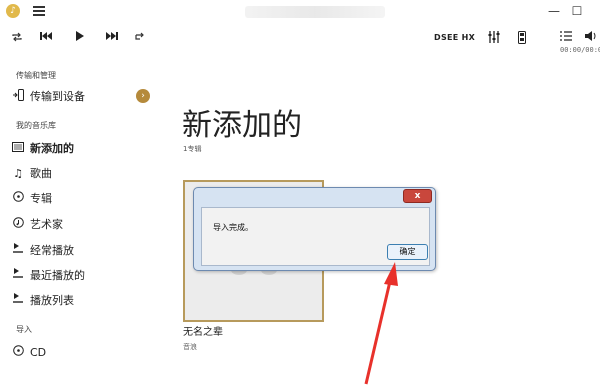 The image size is (600, 386). I want to click on sidebar-item-label: 播放列表, so click(52, 300).